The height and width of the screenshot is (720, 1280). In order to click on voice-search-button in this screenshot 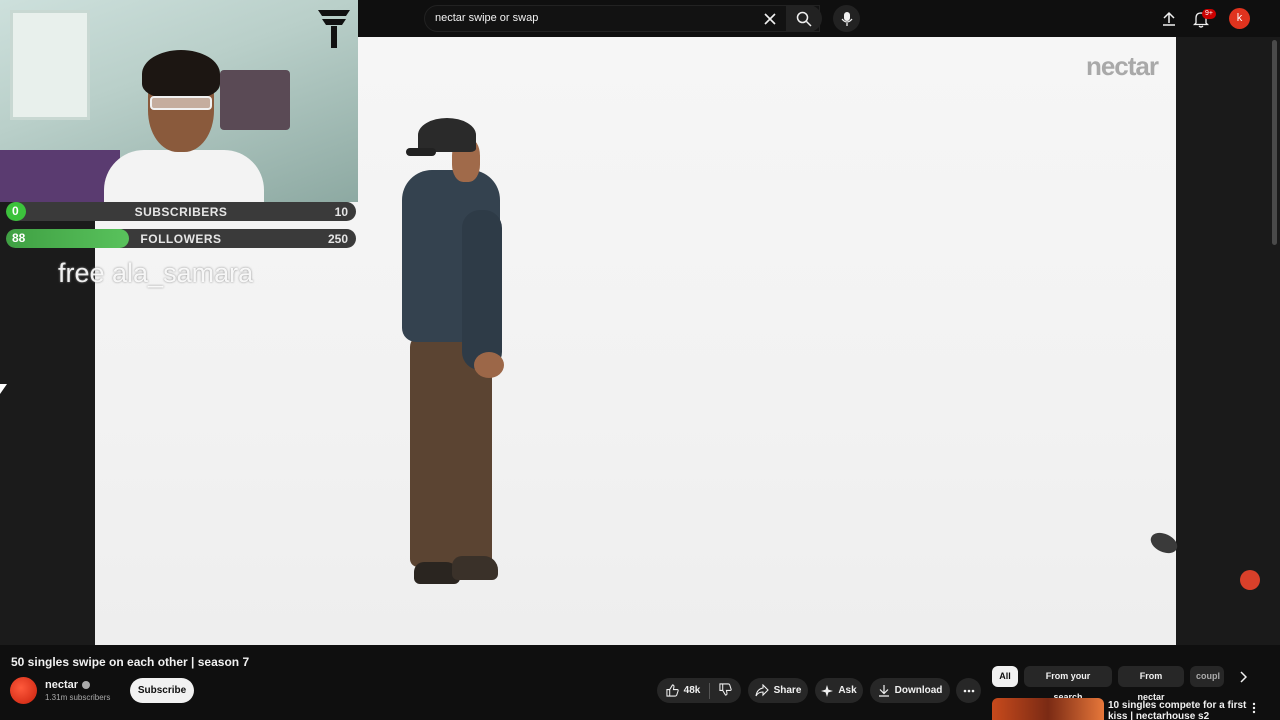, I will do `click(846, 18)`.